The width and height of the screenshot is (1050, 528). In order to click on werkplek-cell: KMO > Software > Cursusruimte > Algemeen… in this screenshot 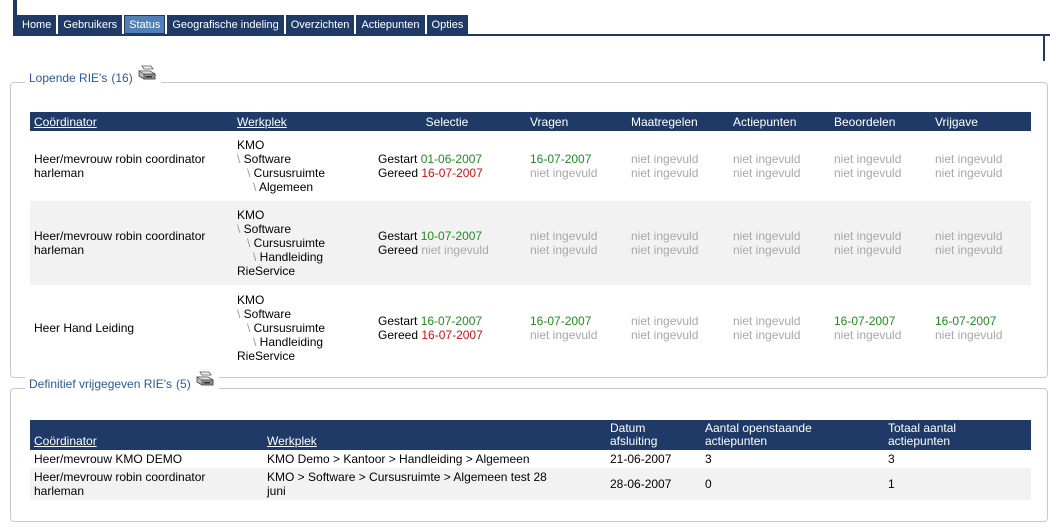, I will do `click(434, 484)`.